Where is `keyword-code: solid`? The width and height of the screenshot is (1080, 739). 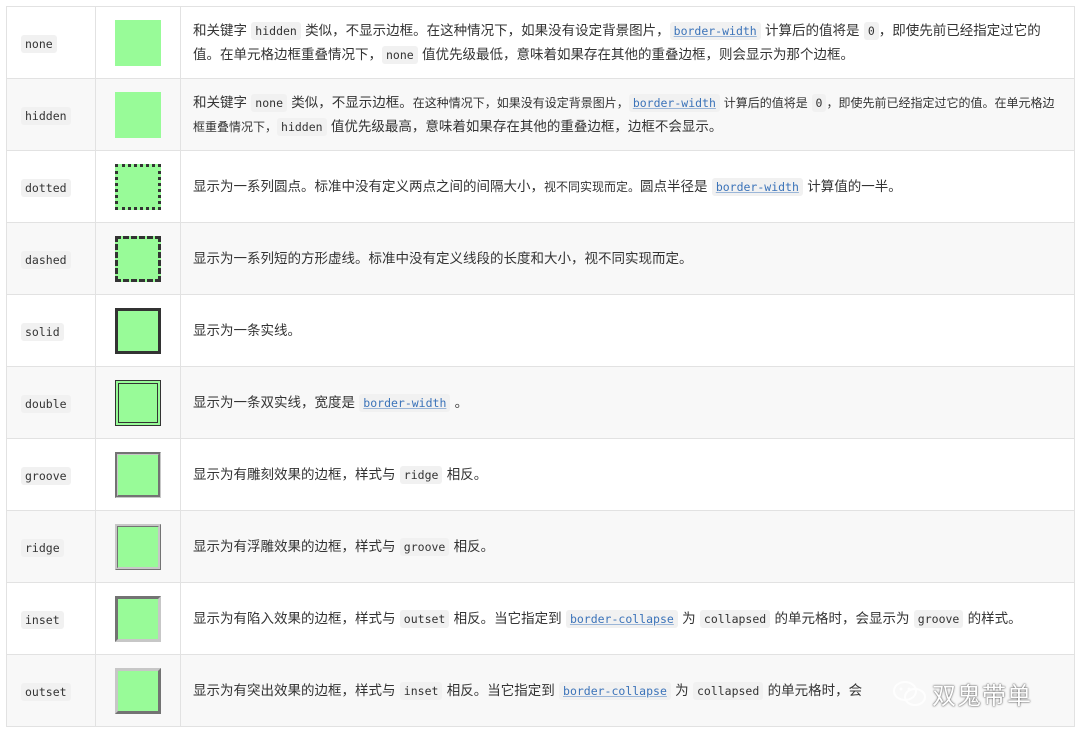 keyword-code: solid is located at coordinates (42, 332).